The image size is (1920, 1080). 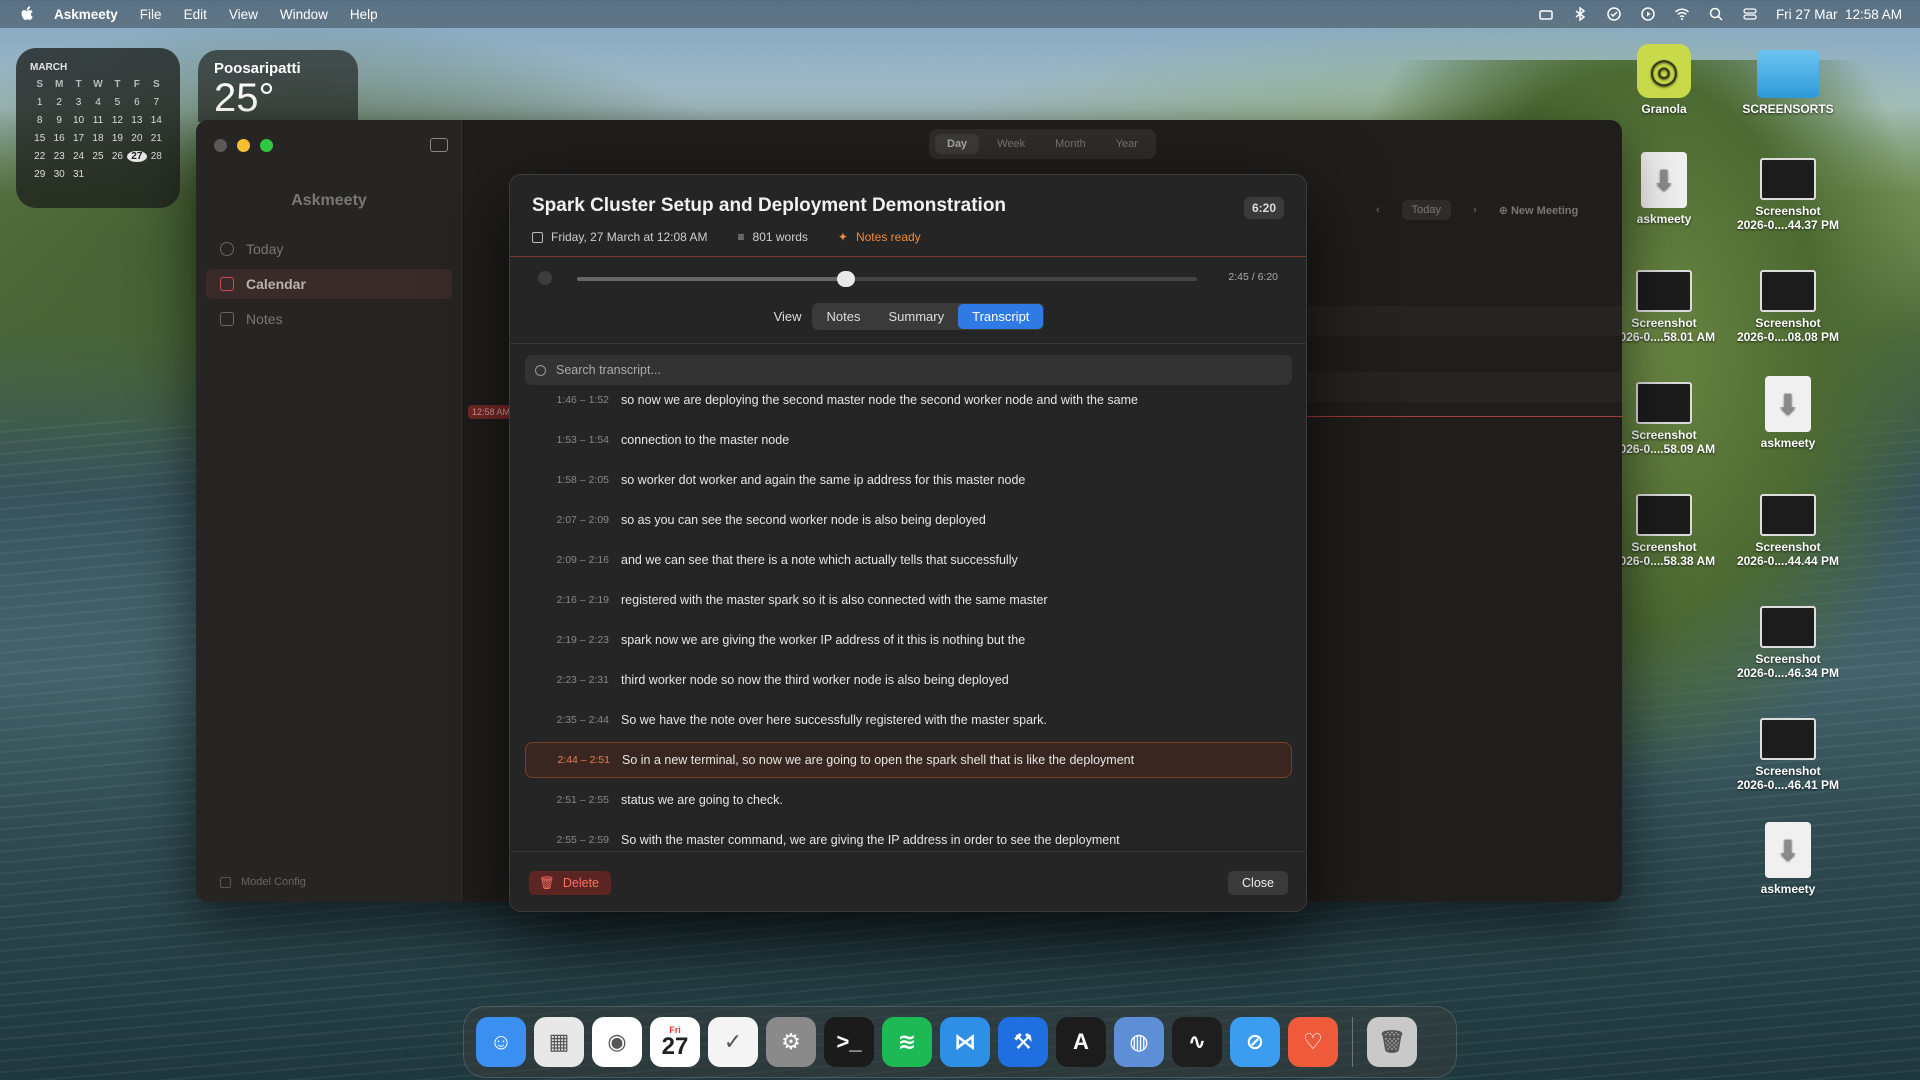 What do you see at coordinates (97, 120) in the screenshot?
I see `calendar-day: 11` at bounding box center [97, 120].